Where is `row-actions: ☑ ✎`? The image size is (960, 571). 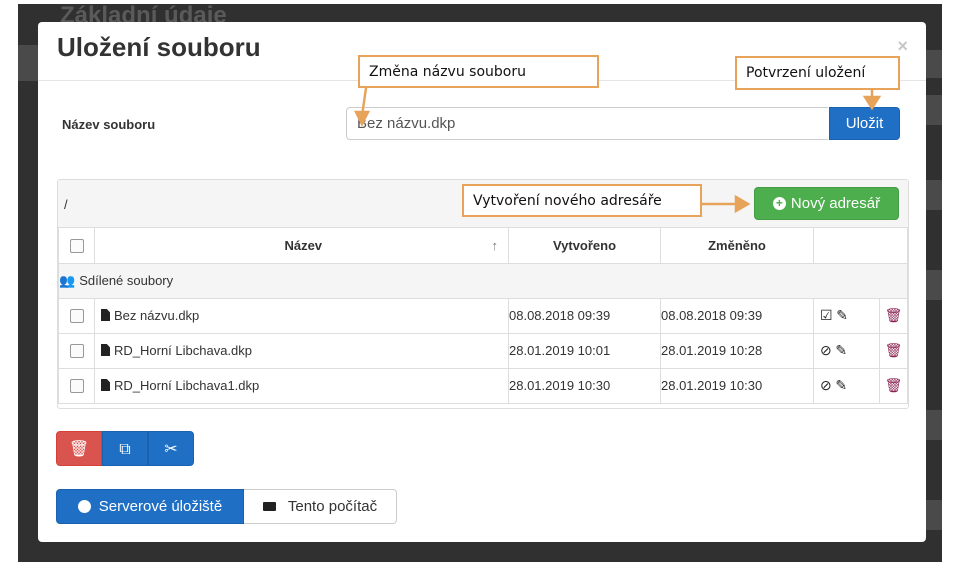 row-actions: ☑ ✎ is located at coordinates (846, 315).